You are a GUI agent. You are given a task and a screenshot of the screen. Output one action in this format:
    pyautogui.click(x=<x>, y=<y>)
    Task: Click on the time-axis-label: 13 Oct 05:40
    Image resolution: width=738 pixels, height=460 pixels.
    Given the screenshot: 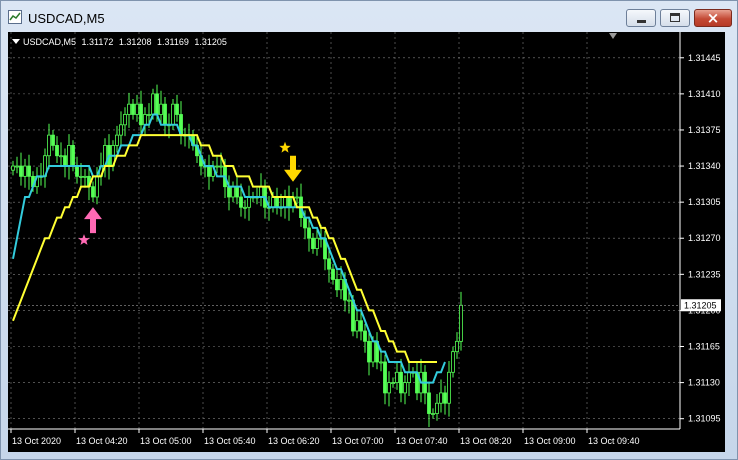 What is the action you would take?
    pyautogui.click(x=230, y=441)
    